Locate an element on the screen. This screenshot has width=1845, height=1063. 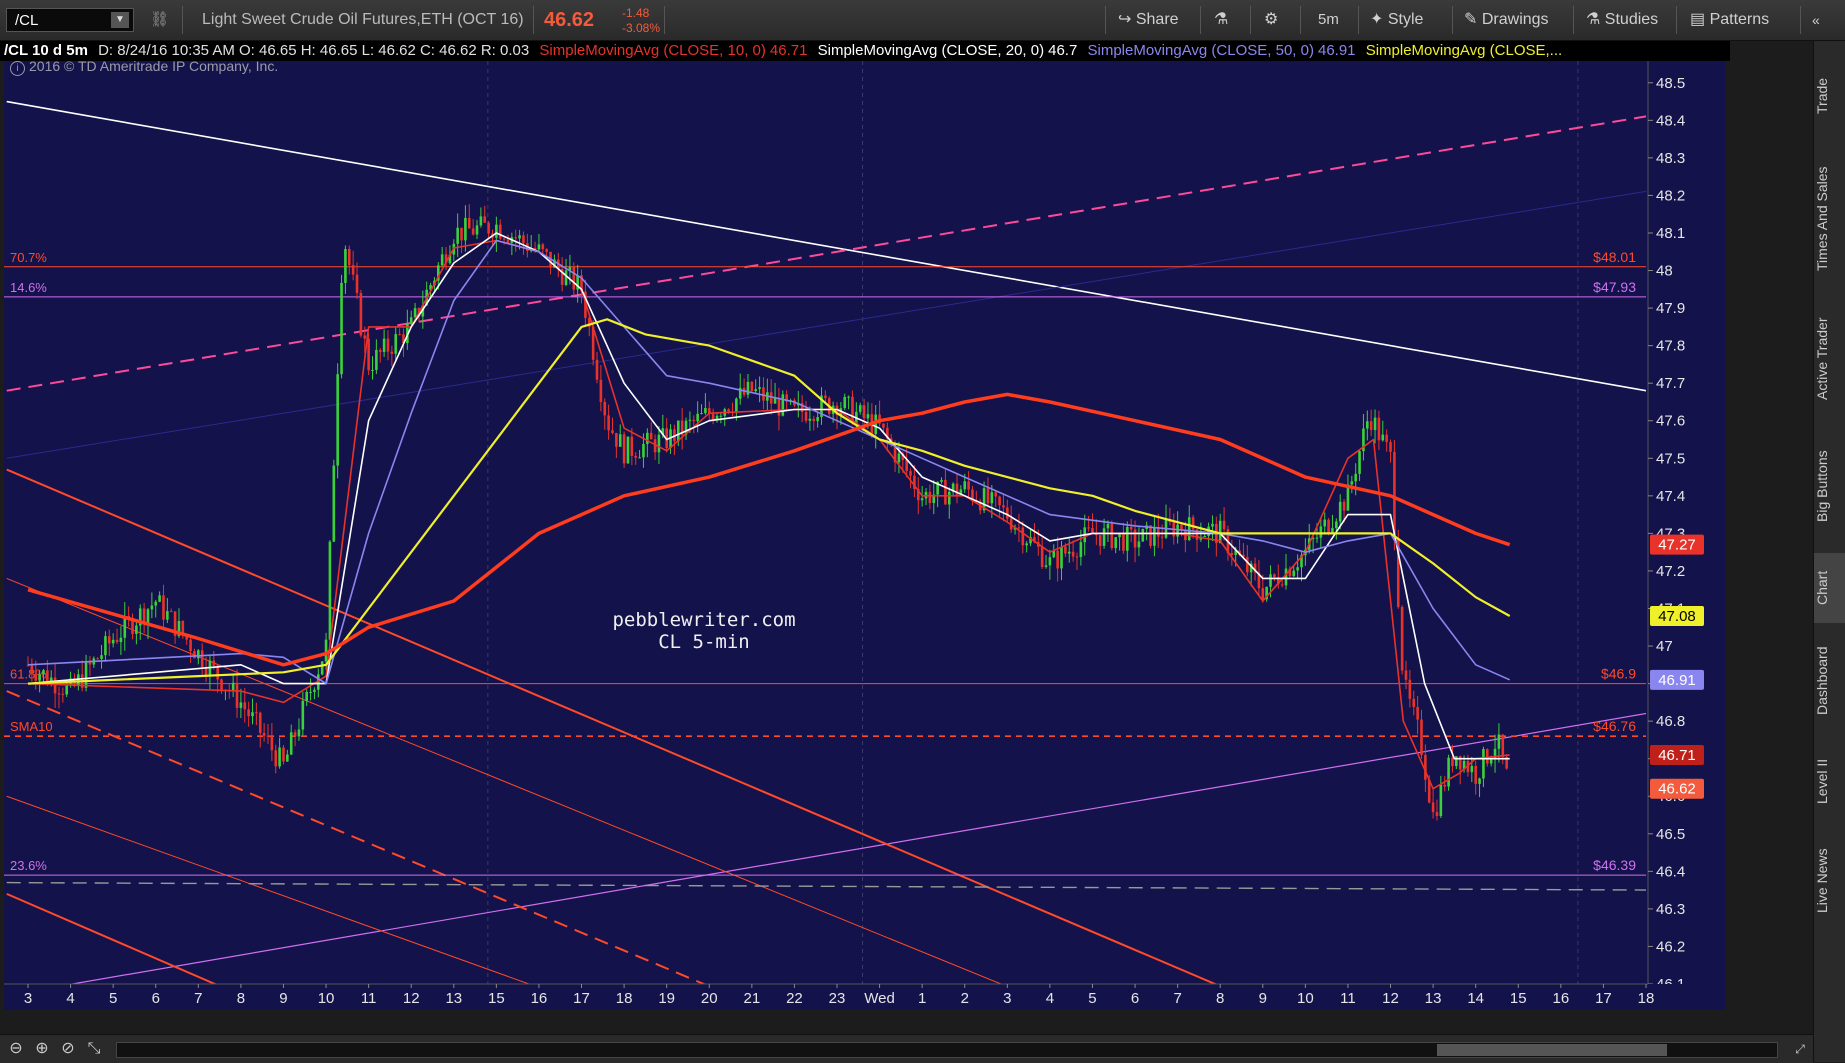
time-scrollbar is located at coordinates (947, 1050).